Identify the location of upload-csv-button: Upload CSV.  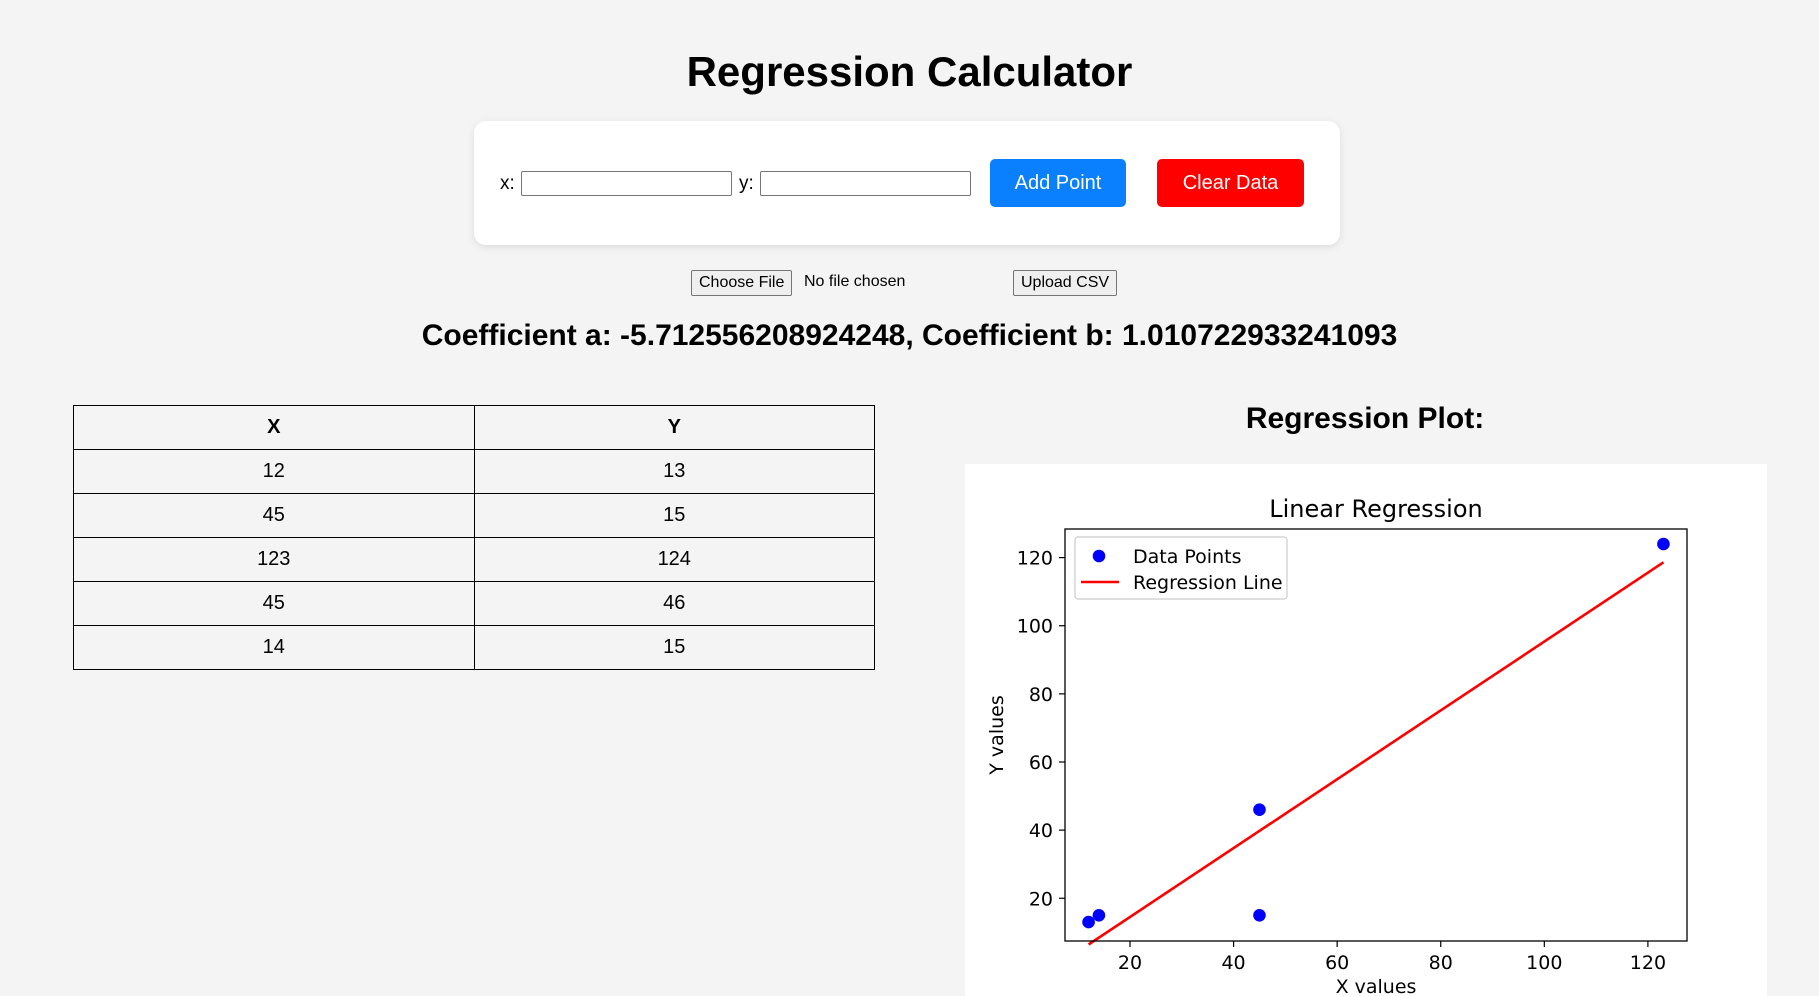
(1065, 283).